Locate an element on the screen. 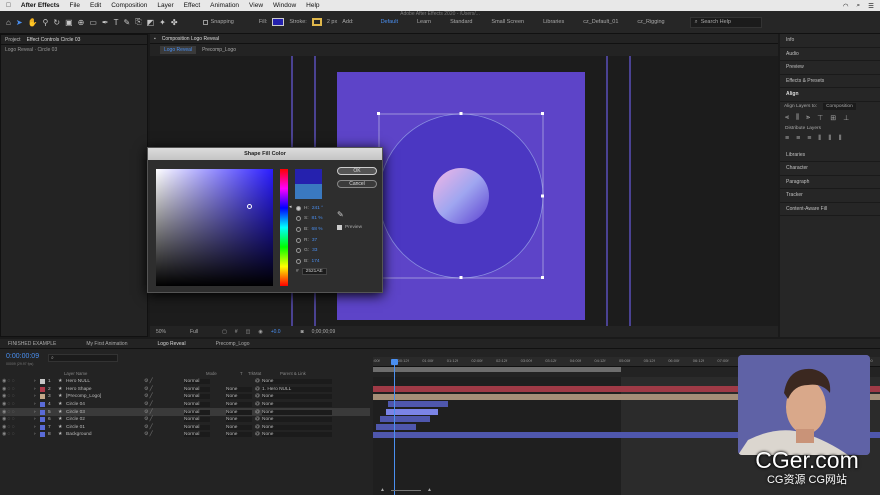 The image size is (880, 495). layer-name: Hero Shape is located at coordinates (105, 389).